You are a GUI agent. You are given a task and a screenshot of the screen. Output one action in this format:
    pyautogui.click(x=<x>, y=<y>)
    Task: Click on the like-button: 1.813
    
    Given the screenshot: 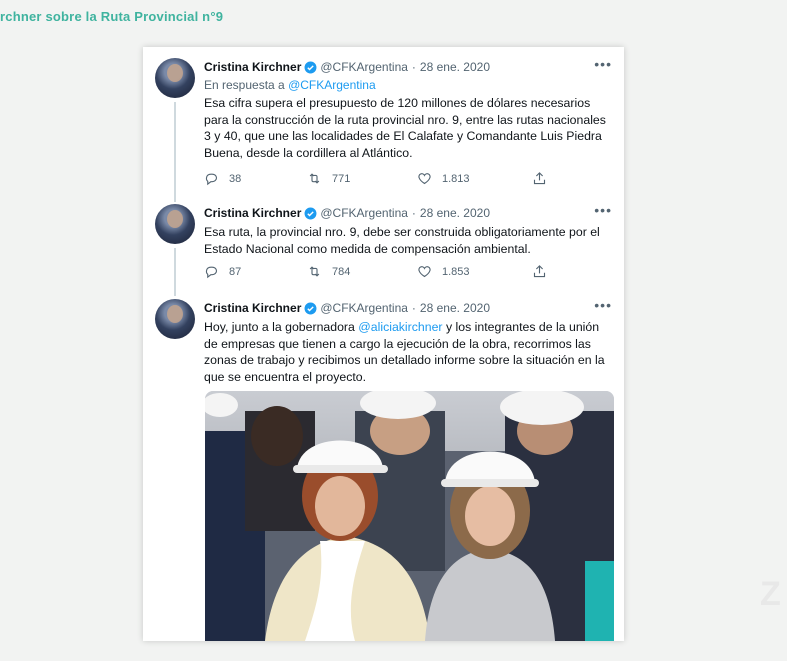 What is the action you would take?
    pyautogui.click(x=443, y=178)
    